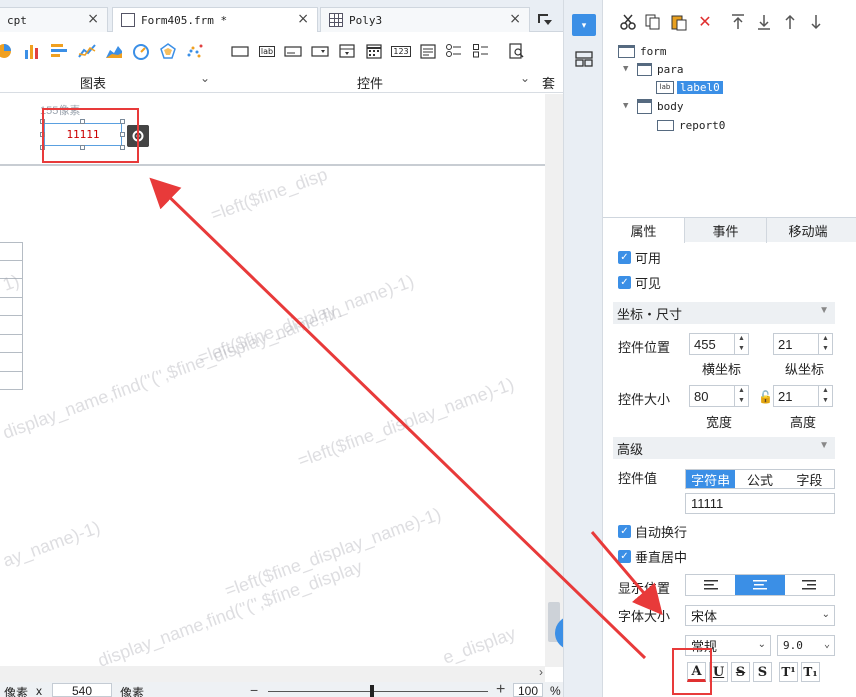  I want to click on para-band: 155像素 11111, so click(272, 130).